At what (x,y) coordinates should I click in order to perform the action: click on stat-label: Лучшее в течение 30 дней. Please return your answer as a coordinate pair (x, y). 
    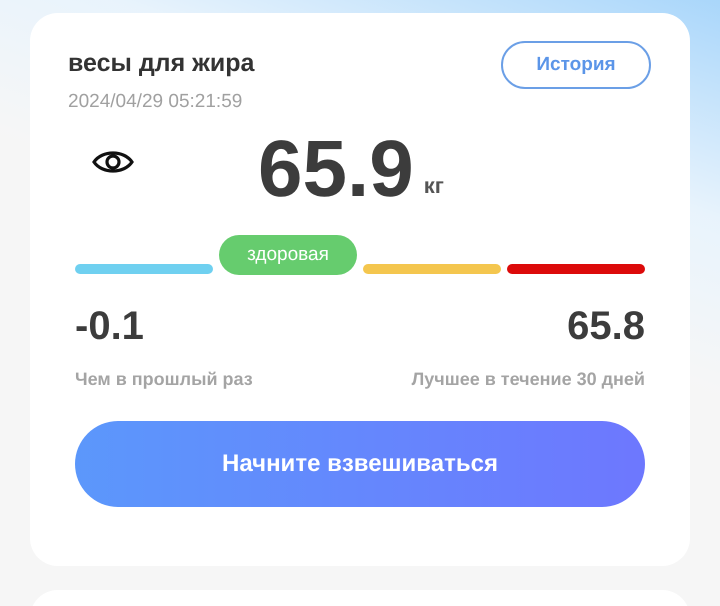
    Looking at the image, I should click on (528, 379).